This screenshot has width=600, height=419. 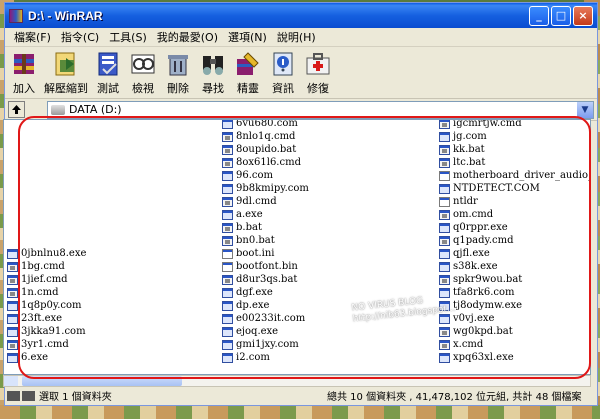 What do you see at coordinates (465, 201) in the screenshot?
I see `file-name: ntldr` at bounding box center [465, 201].